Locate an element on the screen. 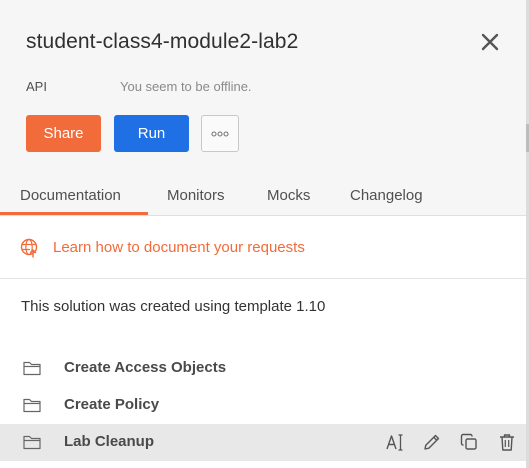  edit-icon is located at coordinates (432, 442).